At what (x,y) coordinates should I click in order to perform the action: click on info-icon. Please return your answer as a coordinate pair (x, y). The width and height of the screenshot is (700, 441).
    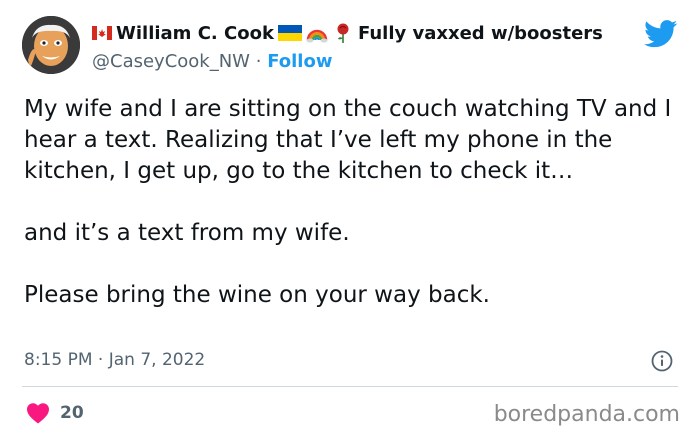
    Looking at the image, I should click on (662, 361).